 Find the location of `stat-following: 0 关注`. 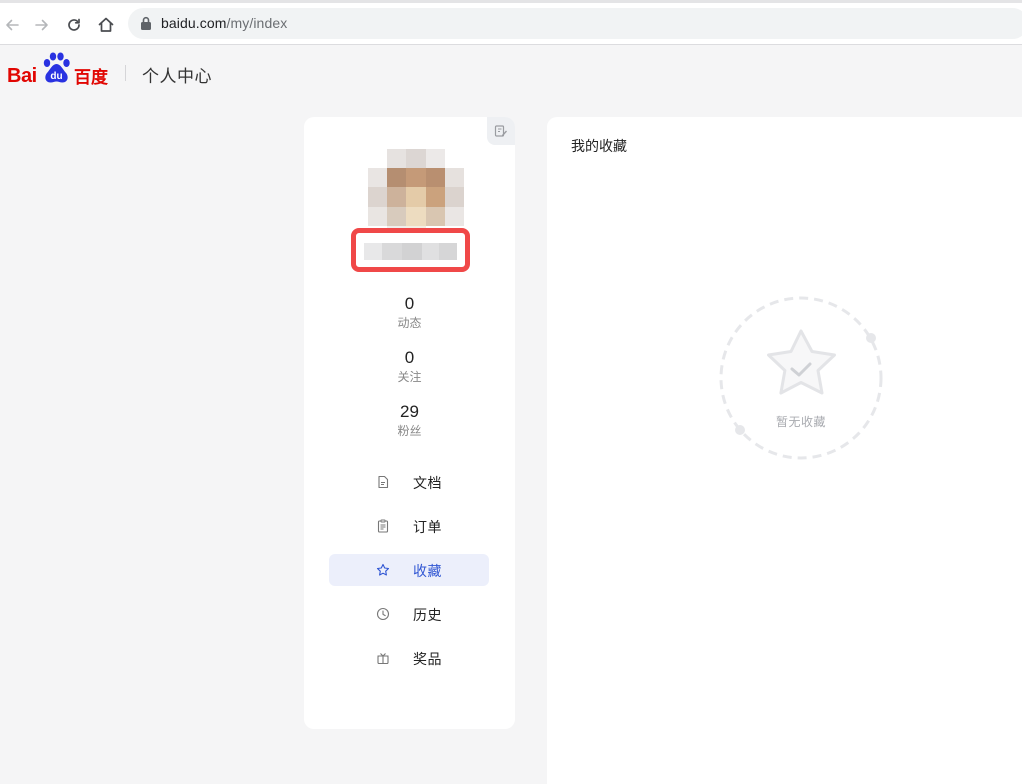

stat-following: 0 关注 is located at coordinates (409, 366).